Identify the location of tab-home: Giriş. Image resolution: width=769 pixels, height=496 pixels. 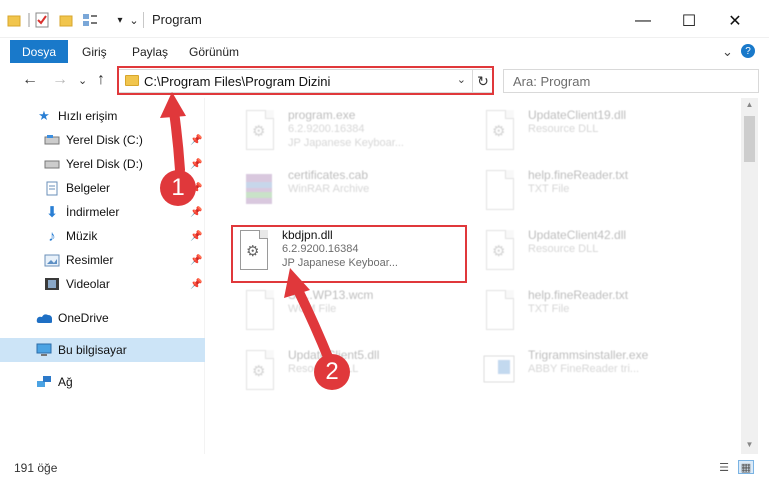
(94, 52).